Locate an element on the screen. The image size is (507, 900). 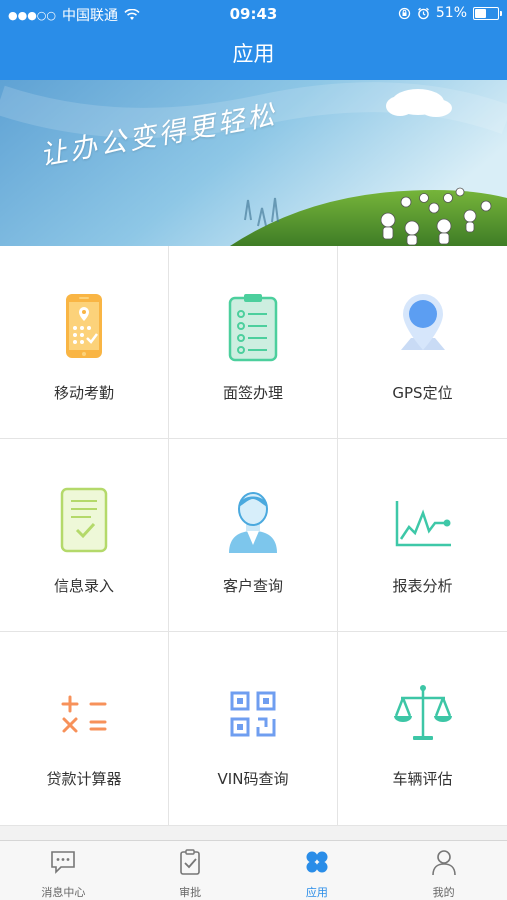
tab-profile: 我的 is located at coordinates (443, 870).